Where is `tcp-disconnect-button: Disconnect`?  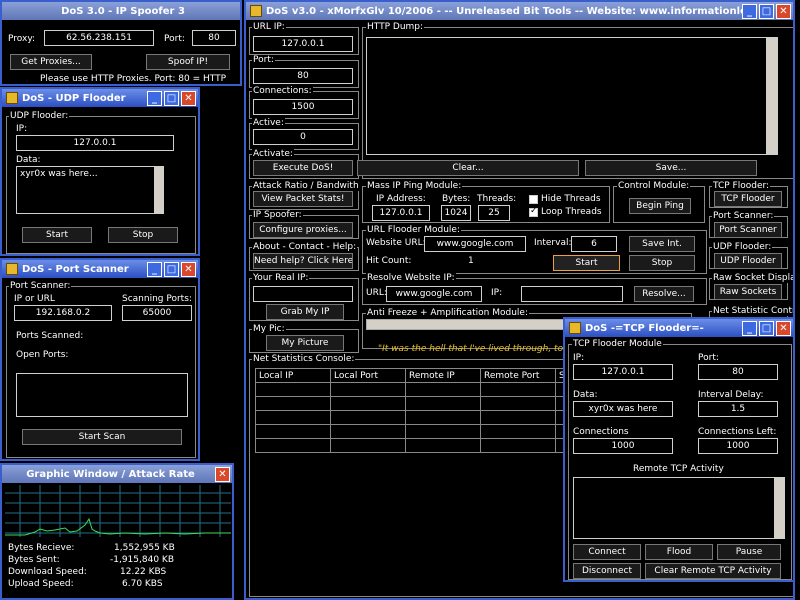
tcp-disconnect-button: Disconnect is located at coordinates (607, 571).